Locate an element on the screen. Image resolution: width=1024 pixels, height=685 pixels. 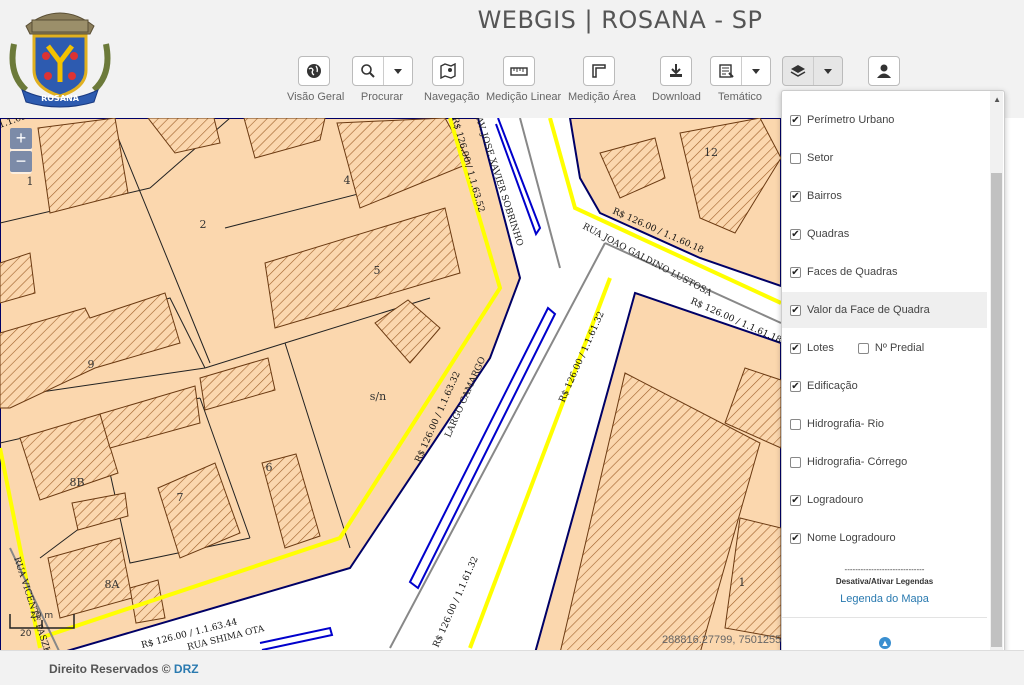
layer-label: Hidrografia- Córrego is located at coordinates (857, 462).